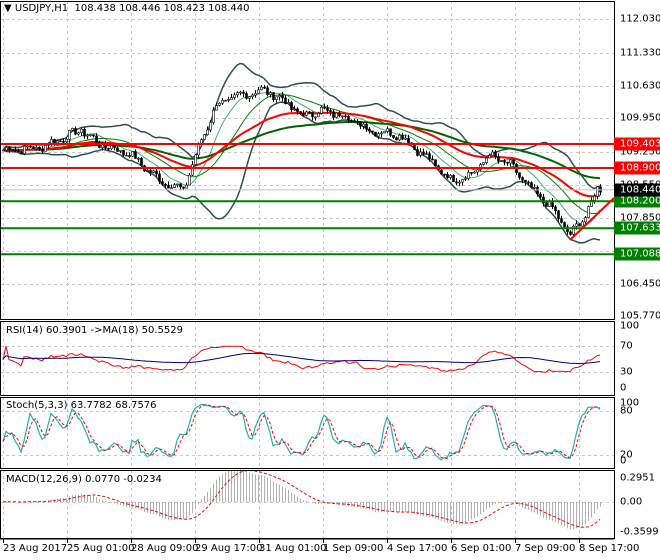 This screenshot has width=660, height=560. Describe the element at coordinates (623, 388) in the screenshot. I see `rsi-axis-label: 0` at that location.